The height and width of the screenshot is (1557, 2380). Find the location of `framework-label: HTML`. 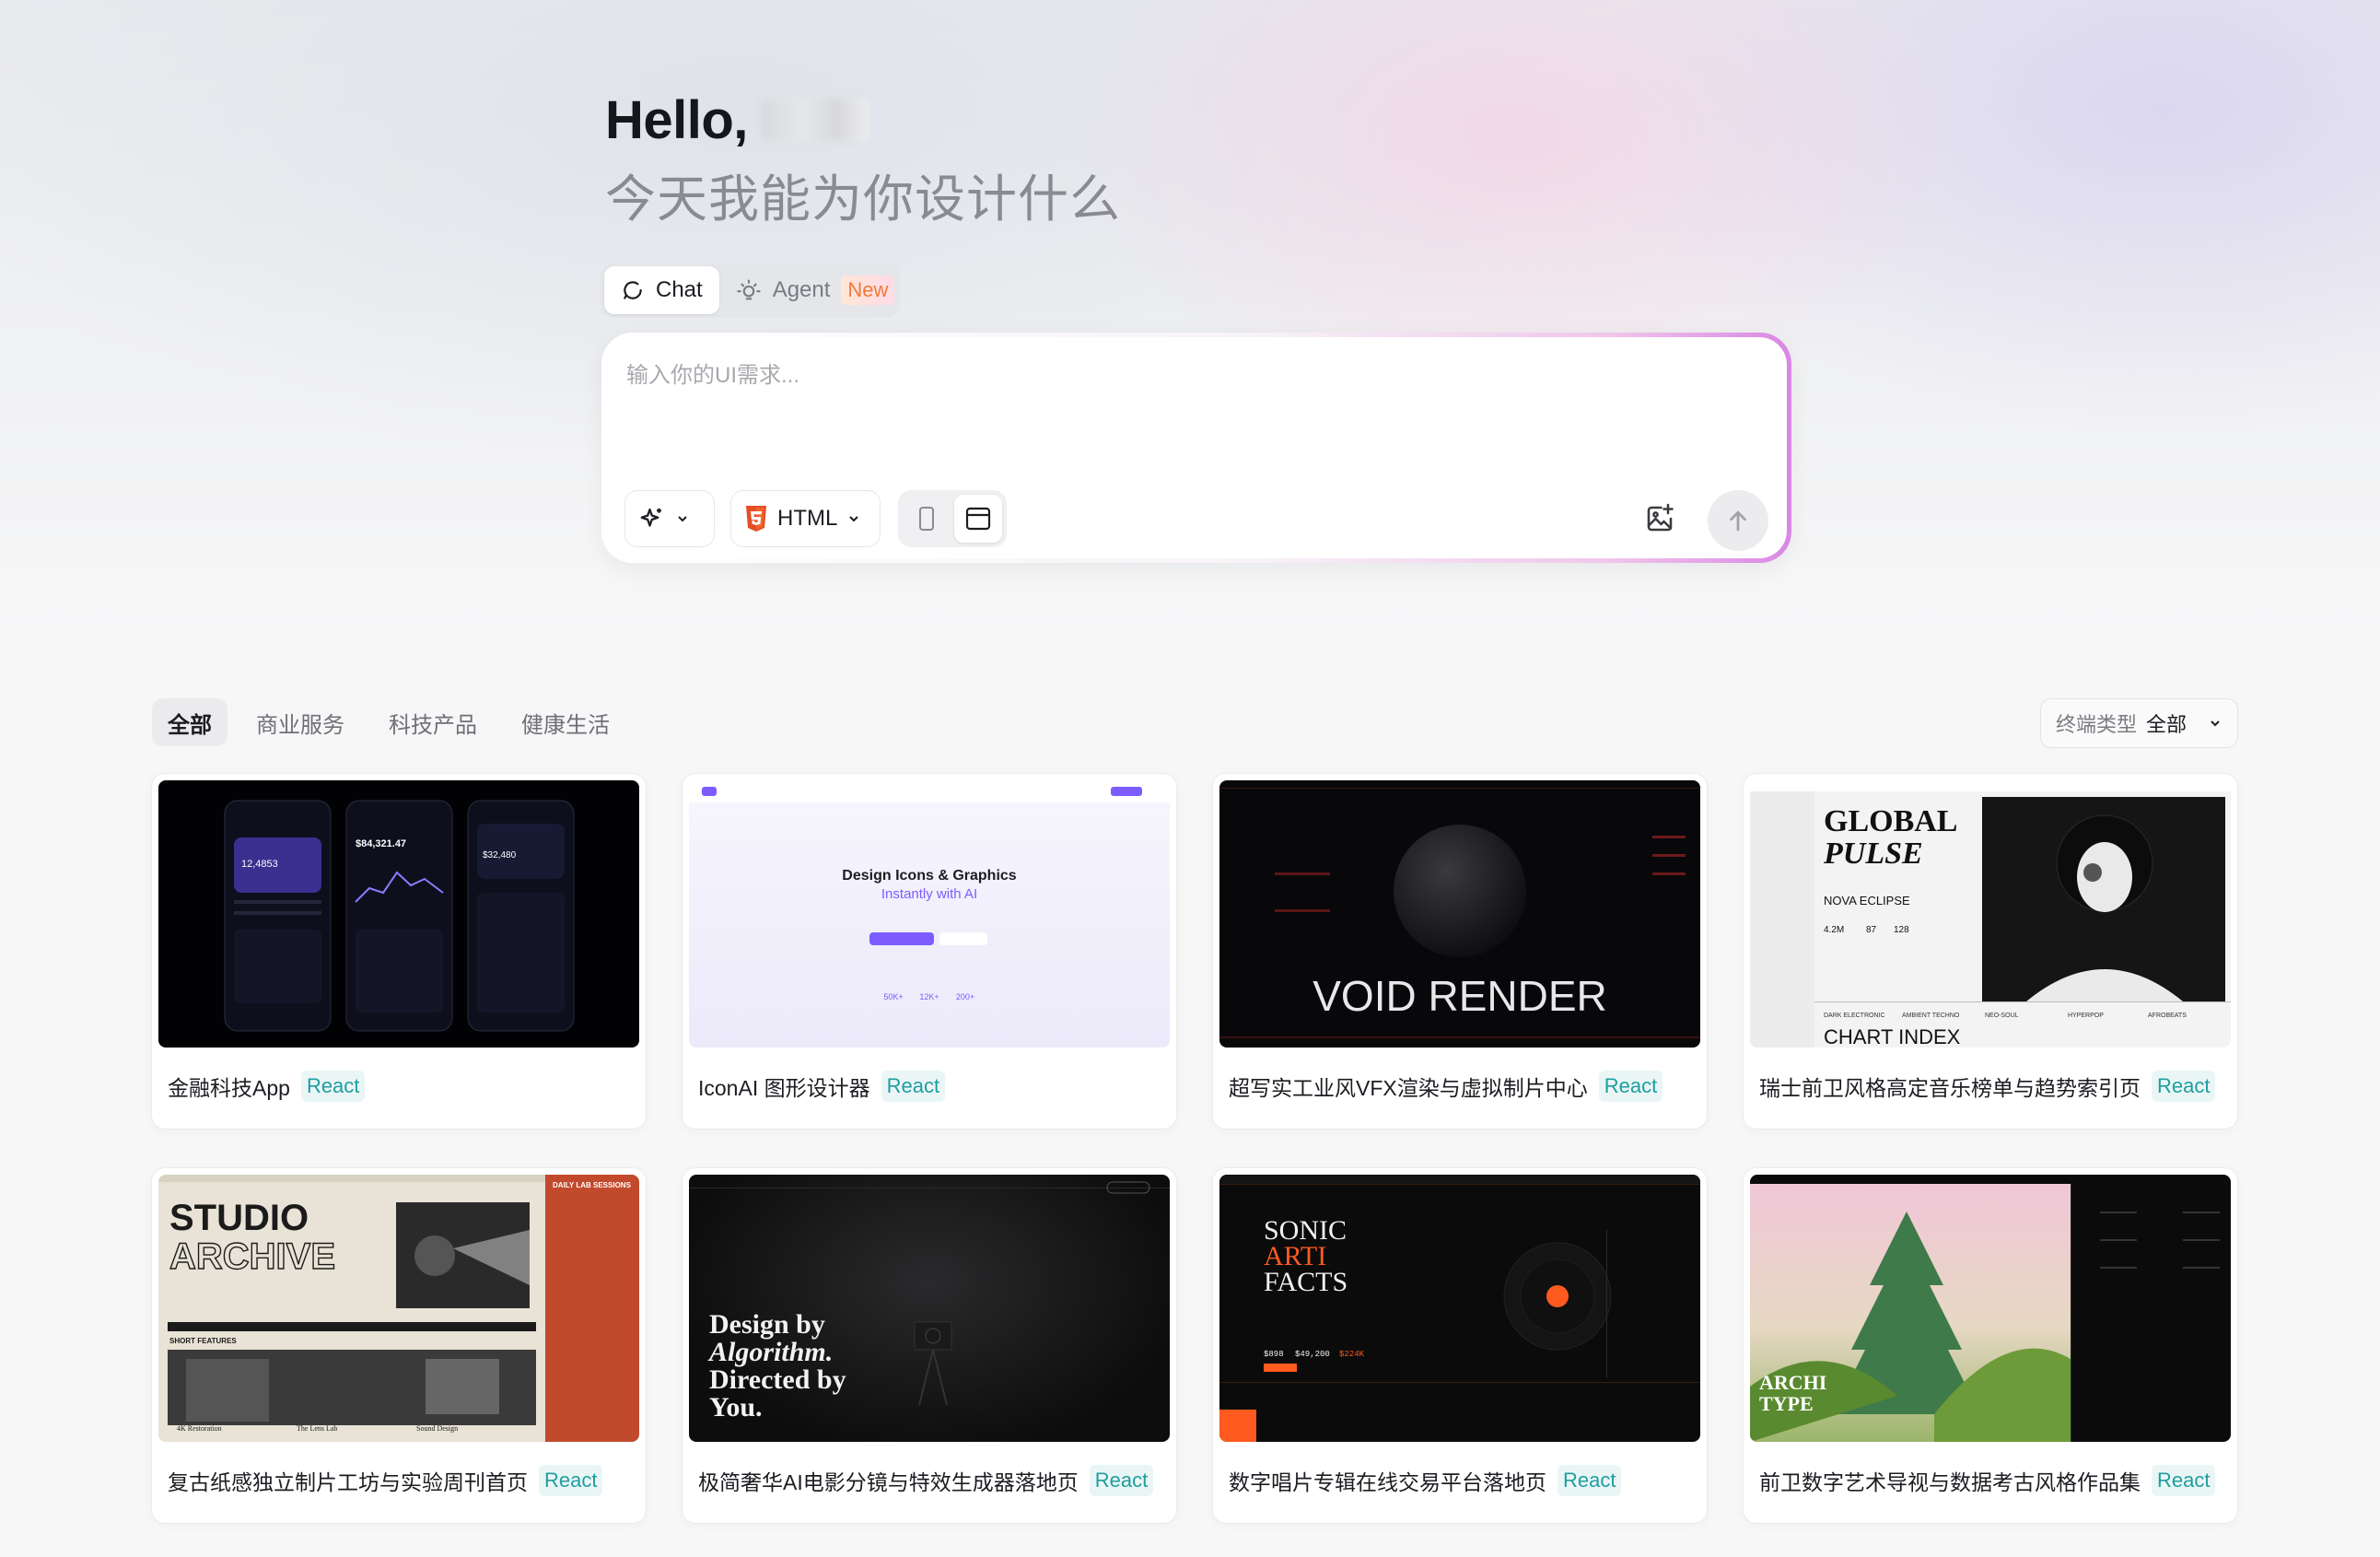

framework-label: HTML is located at coordinates (807, 518).